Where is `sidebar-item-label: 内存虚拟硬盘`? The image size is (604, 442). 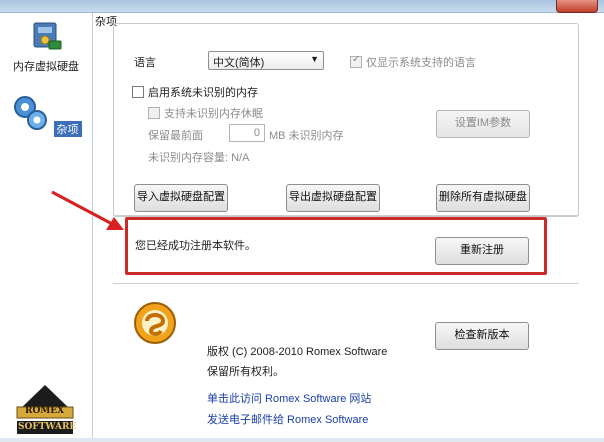 sidebar-item-label: 内存虚拟硬盘 is located at coordinates (46, 67).